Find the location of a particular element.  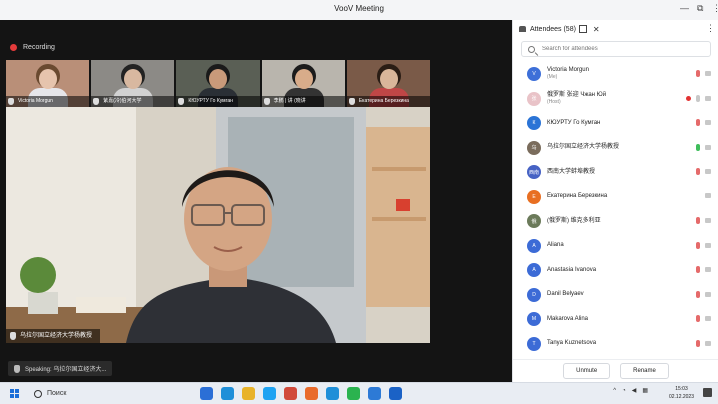

avatar: 乌 is located at coordinates (534, 147).